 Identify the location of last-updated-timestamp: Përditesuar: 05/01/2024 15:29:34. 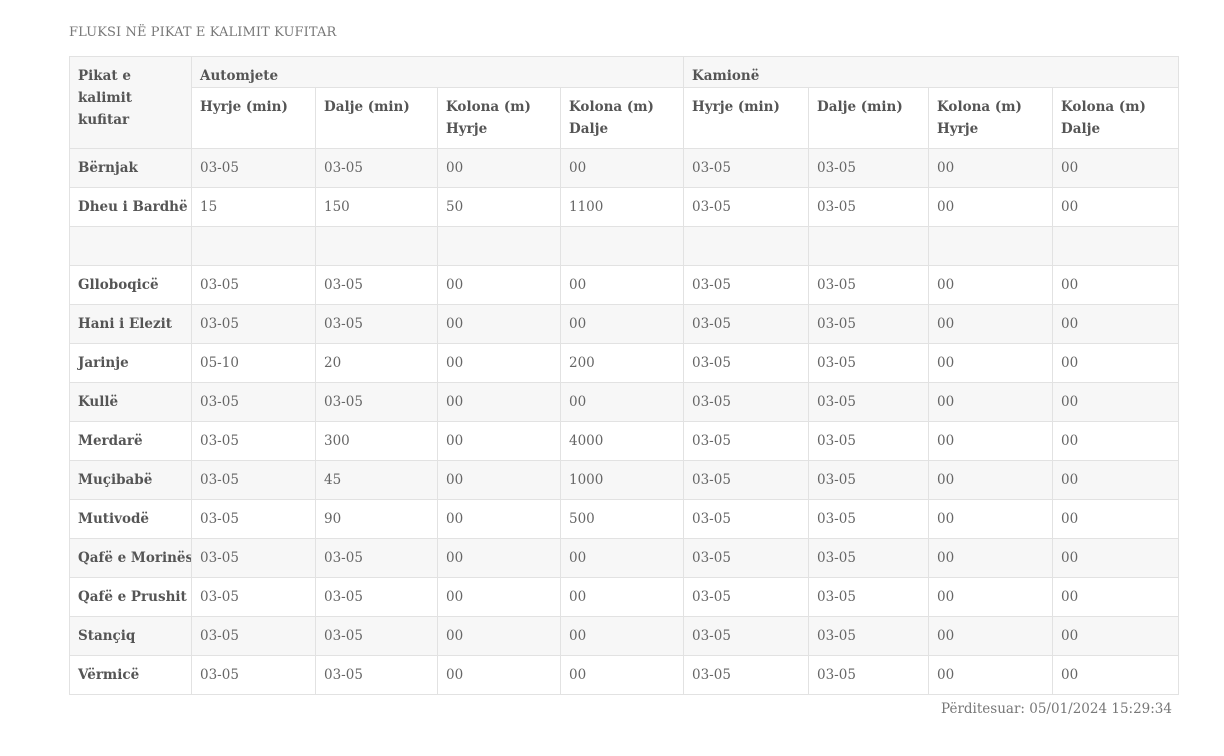
(1056, 709).